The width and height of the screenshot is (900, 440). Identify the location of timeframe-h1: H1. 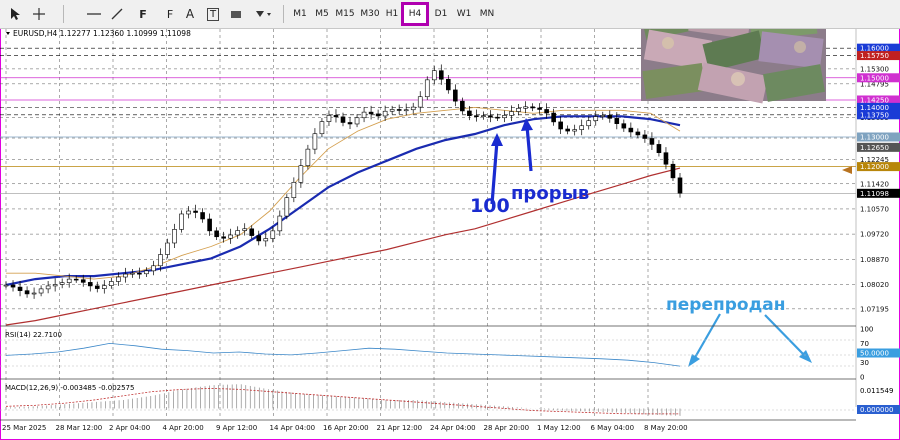
(392, 14).